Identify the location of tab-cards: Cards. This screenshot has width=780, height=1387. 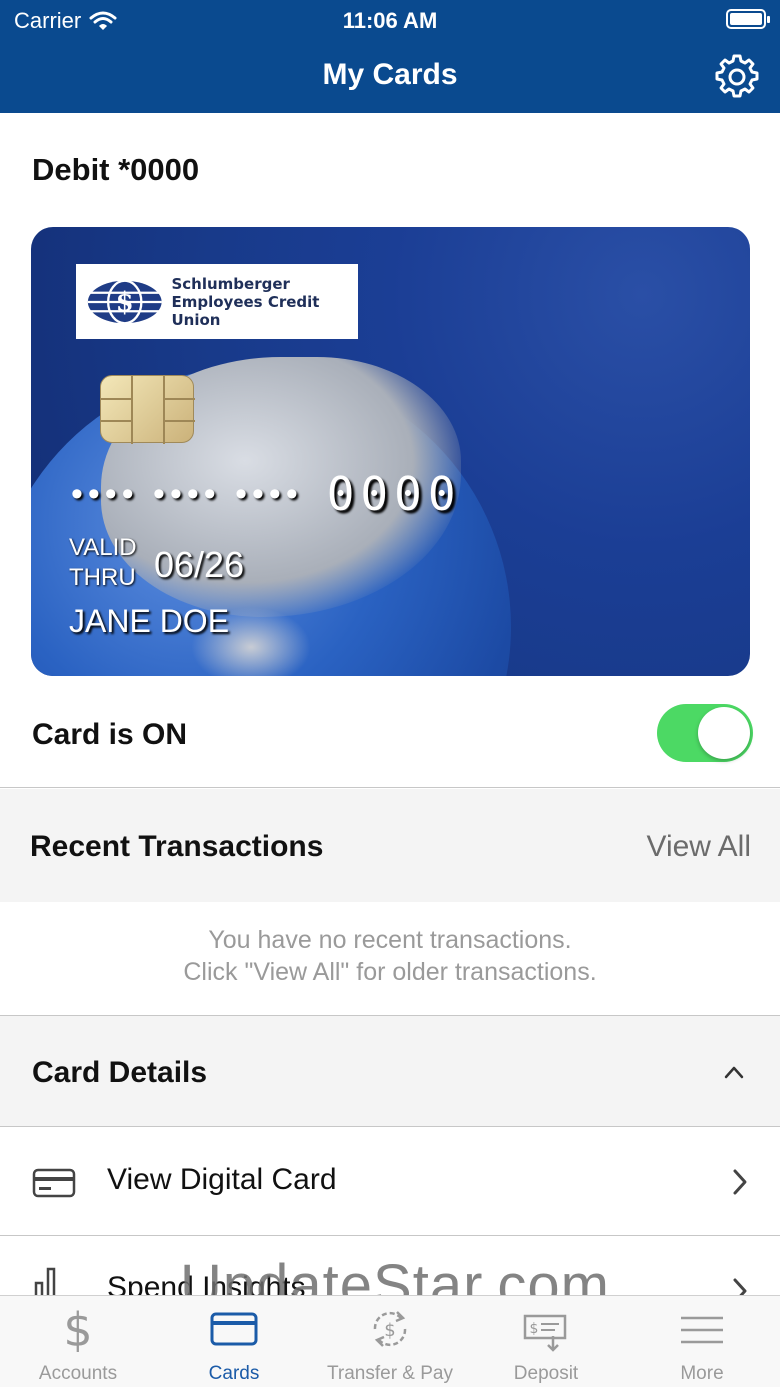
(234, 1341).